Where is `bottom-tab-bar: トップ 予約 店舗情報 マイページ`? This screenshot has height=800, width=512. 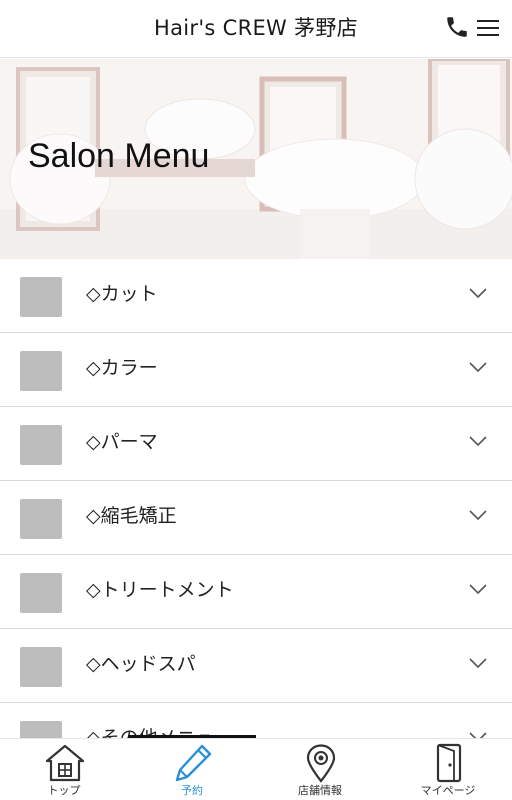
bottom-tab-bar: トップ 予約 店舗情報 マイページ is located at coordinates (256, 769).